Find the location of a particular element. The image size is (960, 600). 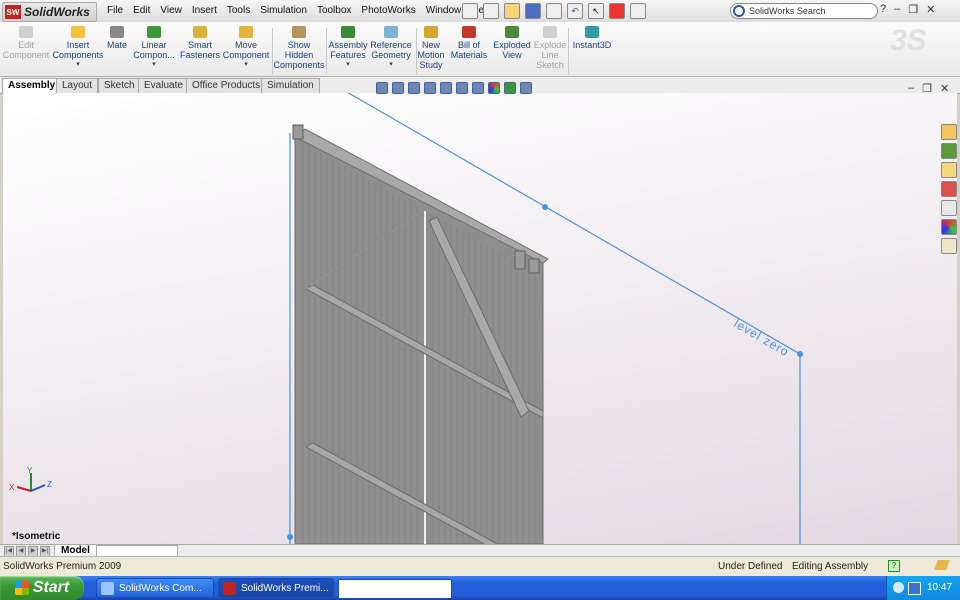

viewport-window-controls: – ❐ ✕ is located at coordinates (928, 88).